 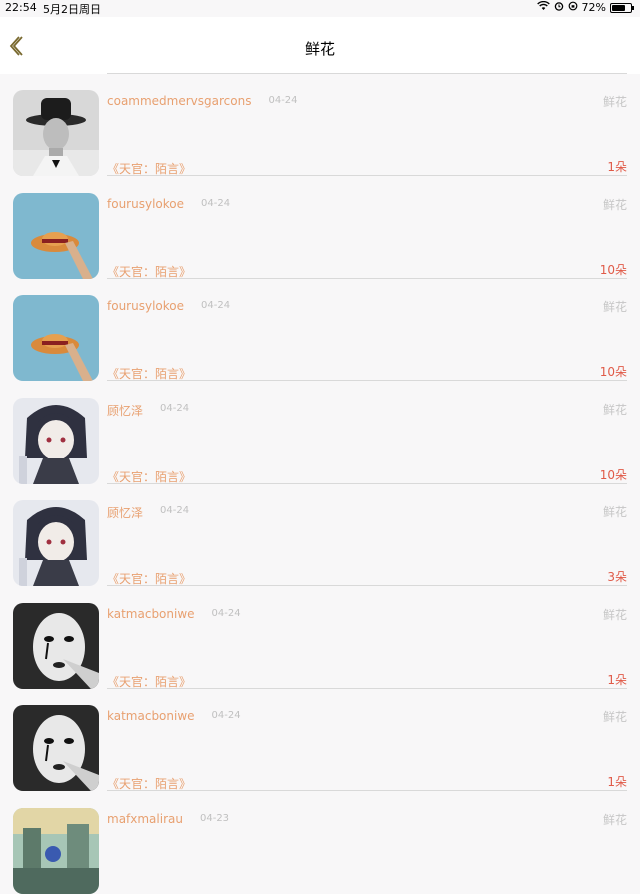 I want to click on battery-level, so click(x=618, y=8).